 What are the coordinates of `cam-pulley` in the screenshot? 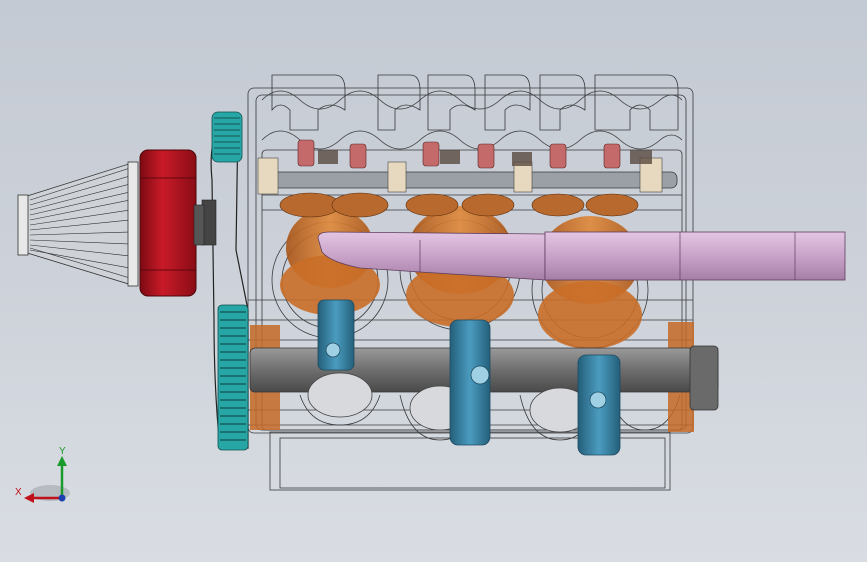 It's located at (227, 137).